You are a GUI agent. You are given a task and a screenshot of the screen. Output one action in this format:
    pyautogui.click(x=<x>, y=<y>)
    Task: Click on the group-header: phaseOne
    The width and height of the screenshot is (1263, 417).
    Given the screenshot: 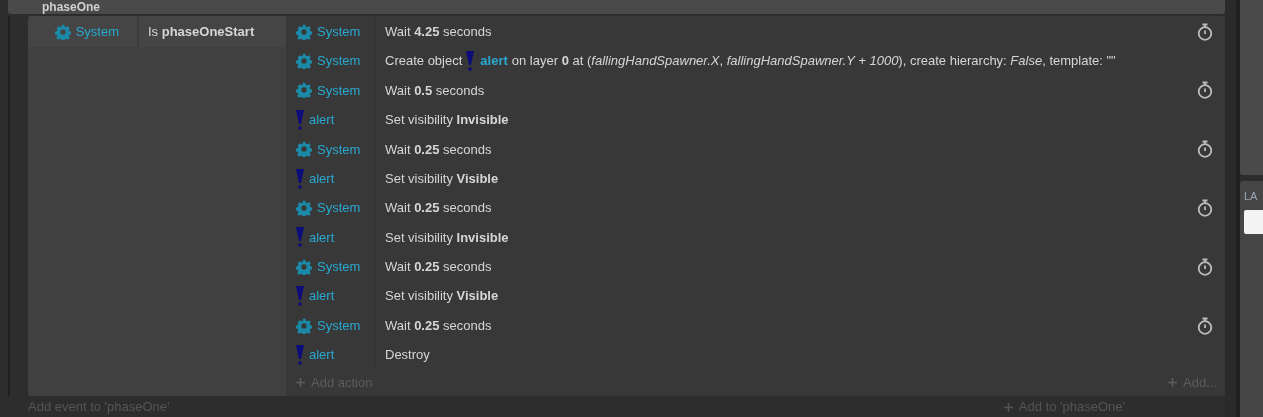 What is the action you would take?
    pyautogui.click(x=616, y=7)
    